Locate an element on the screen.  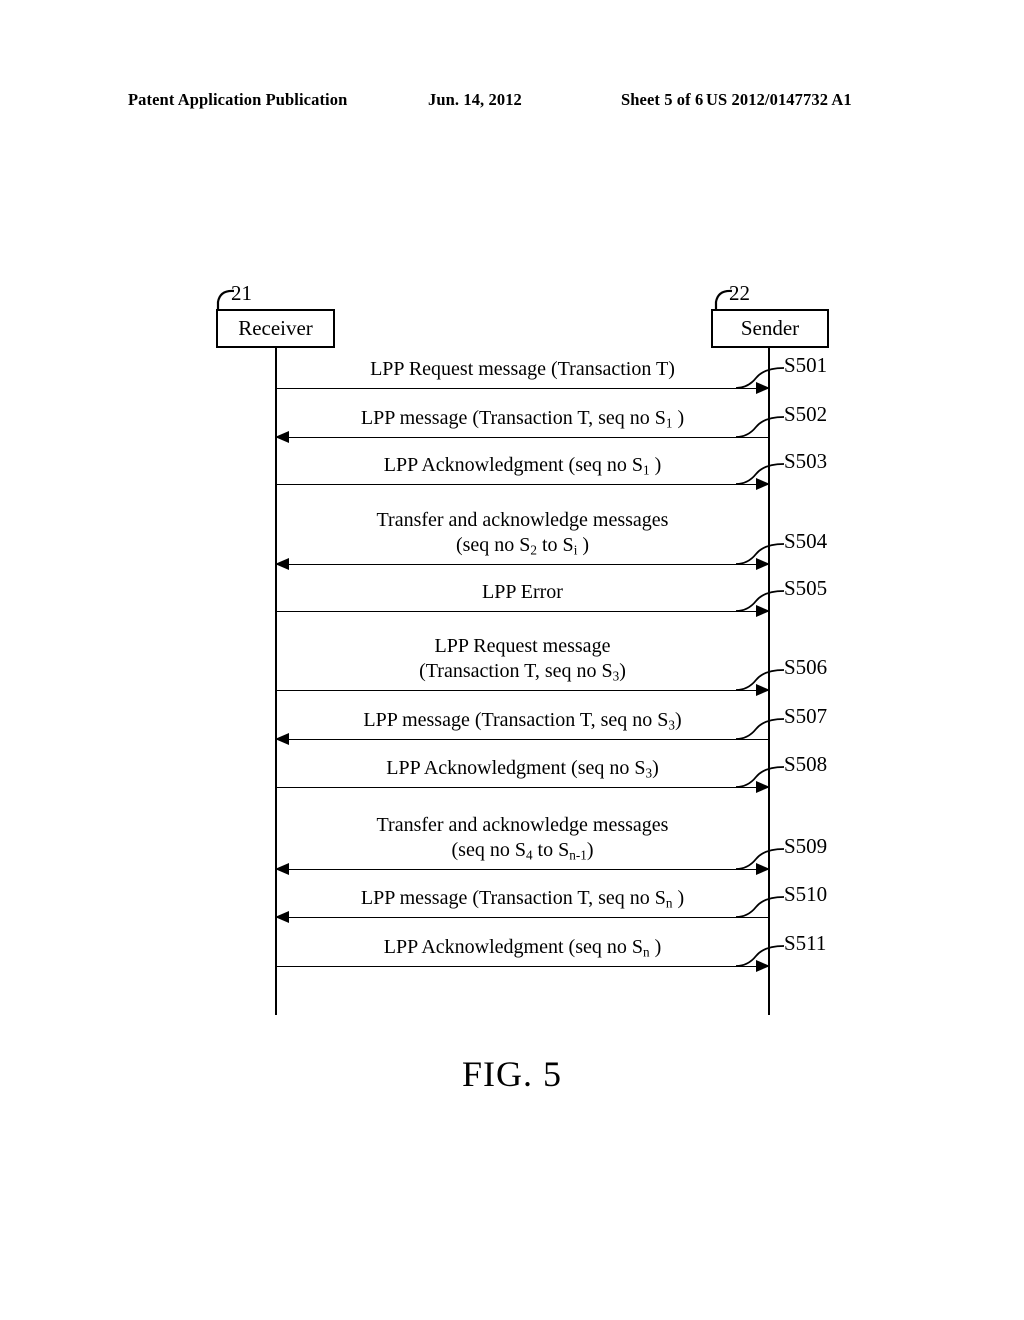
leader-line-s509-icon is located at coordinates (760, 859).